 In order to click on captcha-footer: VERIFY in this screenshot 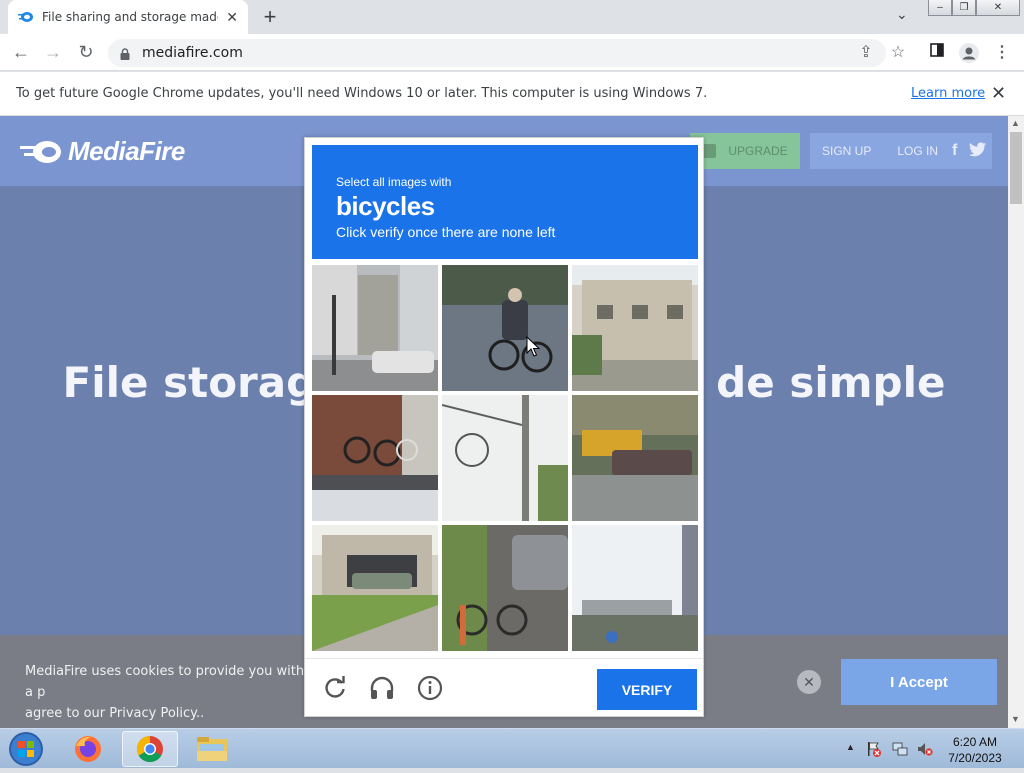, I will do `click(504, 687)`.